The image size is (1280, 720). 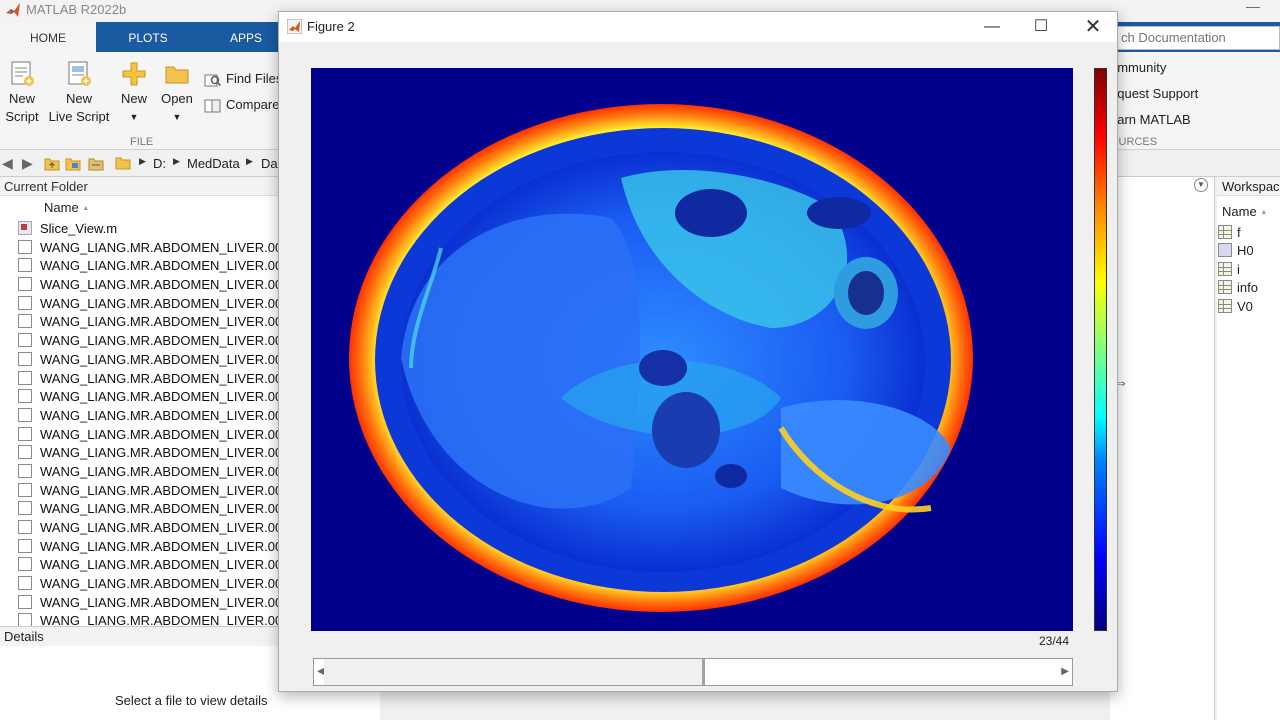 I want to click on workspace-variable: f, so click(x=1238, y=233).